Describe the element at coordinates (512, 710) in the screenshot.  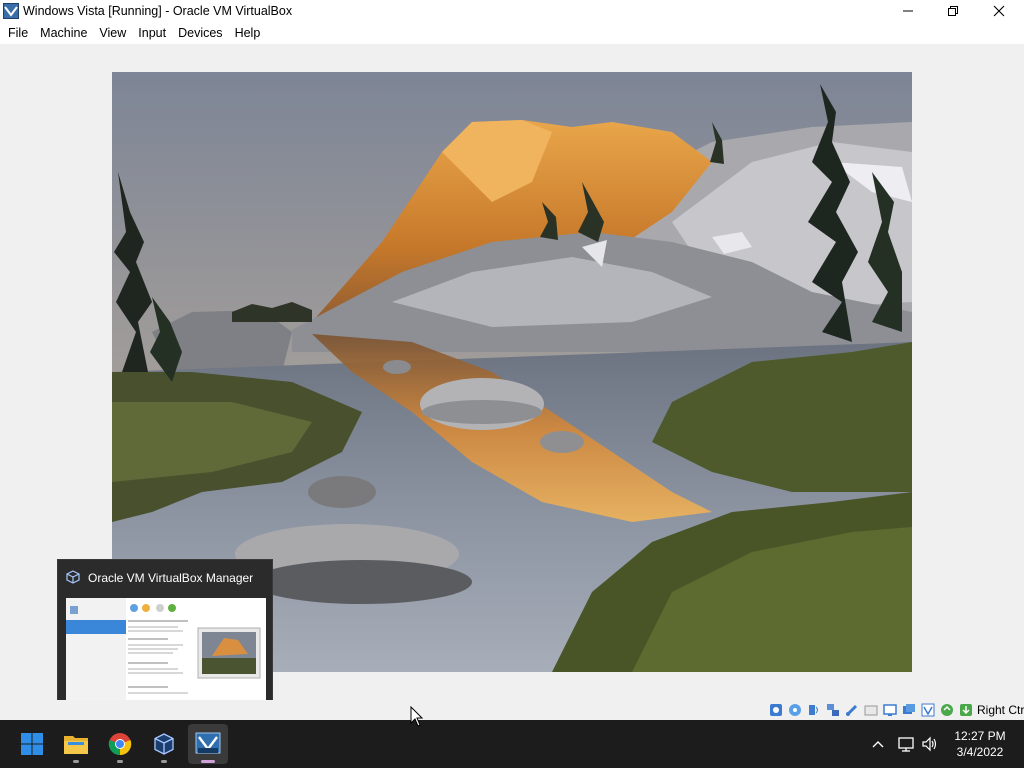
I see `status-bar: Right Ctrl` at that location.